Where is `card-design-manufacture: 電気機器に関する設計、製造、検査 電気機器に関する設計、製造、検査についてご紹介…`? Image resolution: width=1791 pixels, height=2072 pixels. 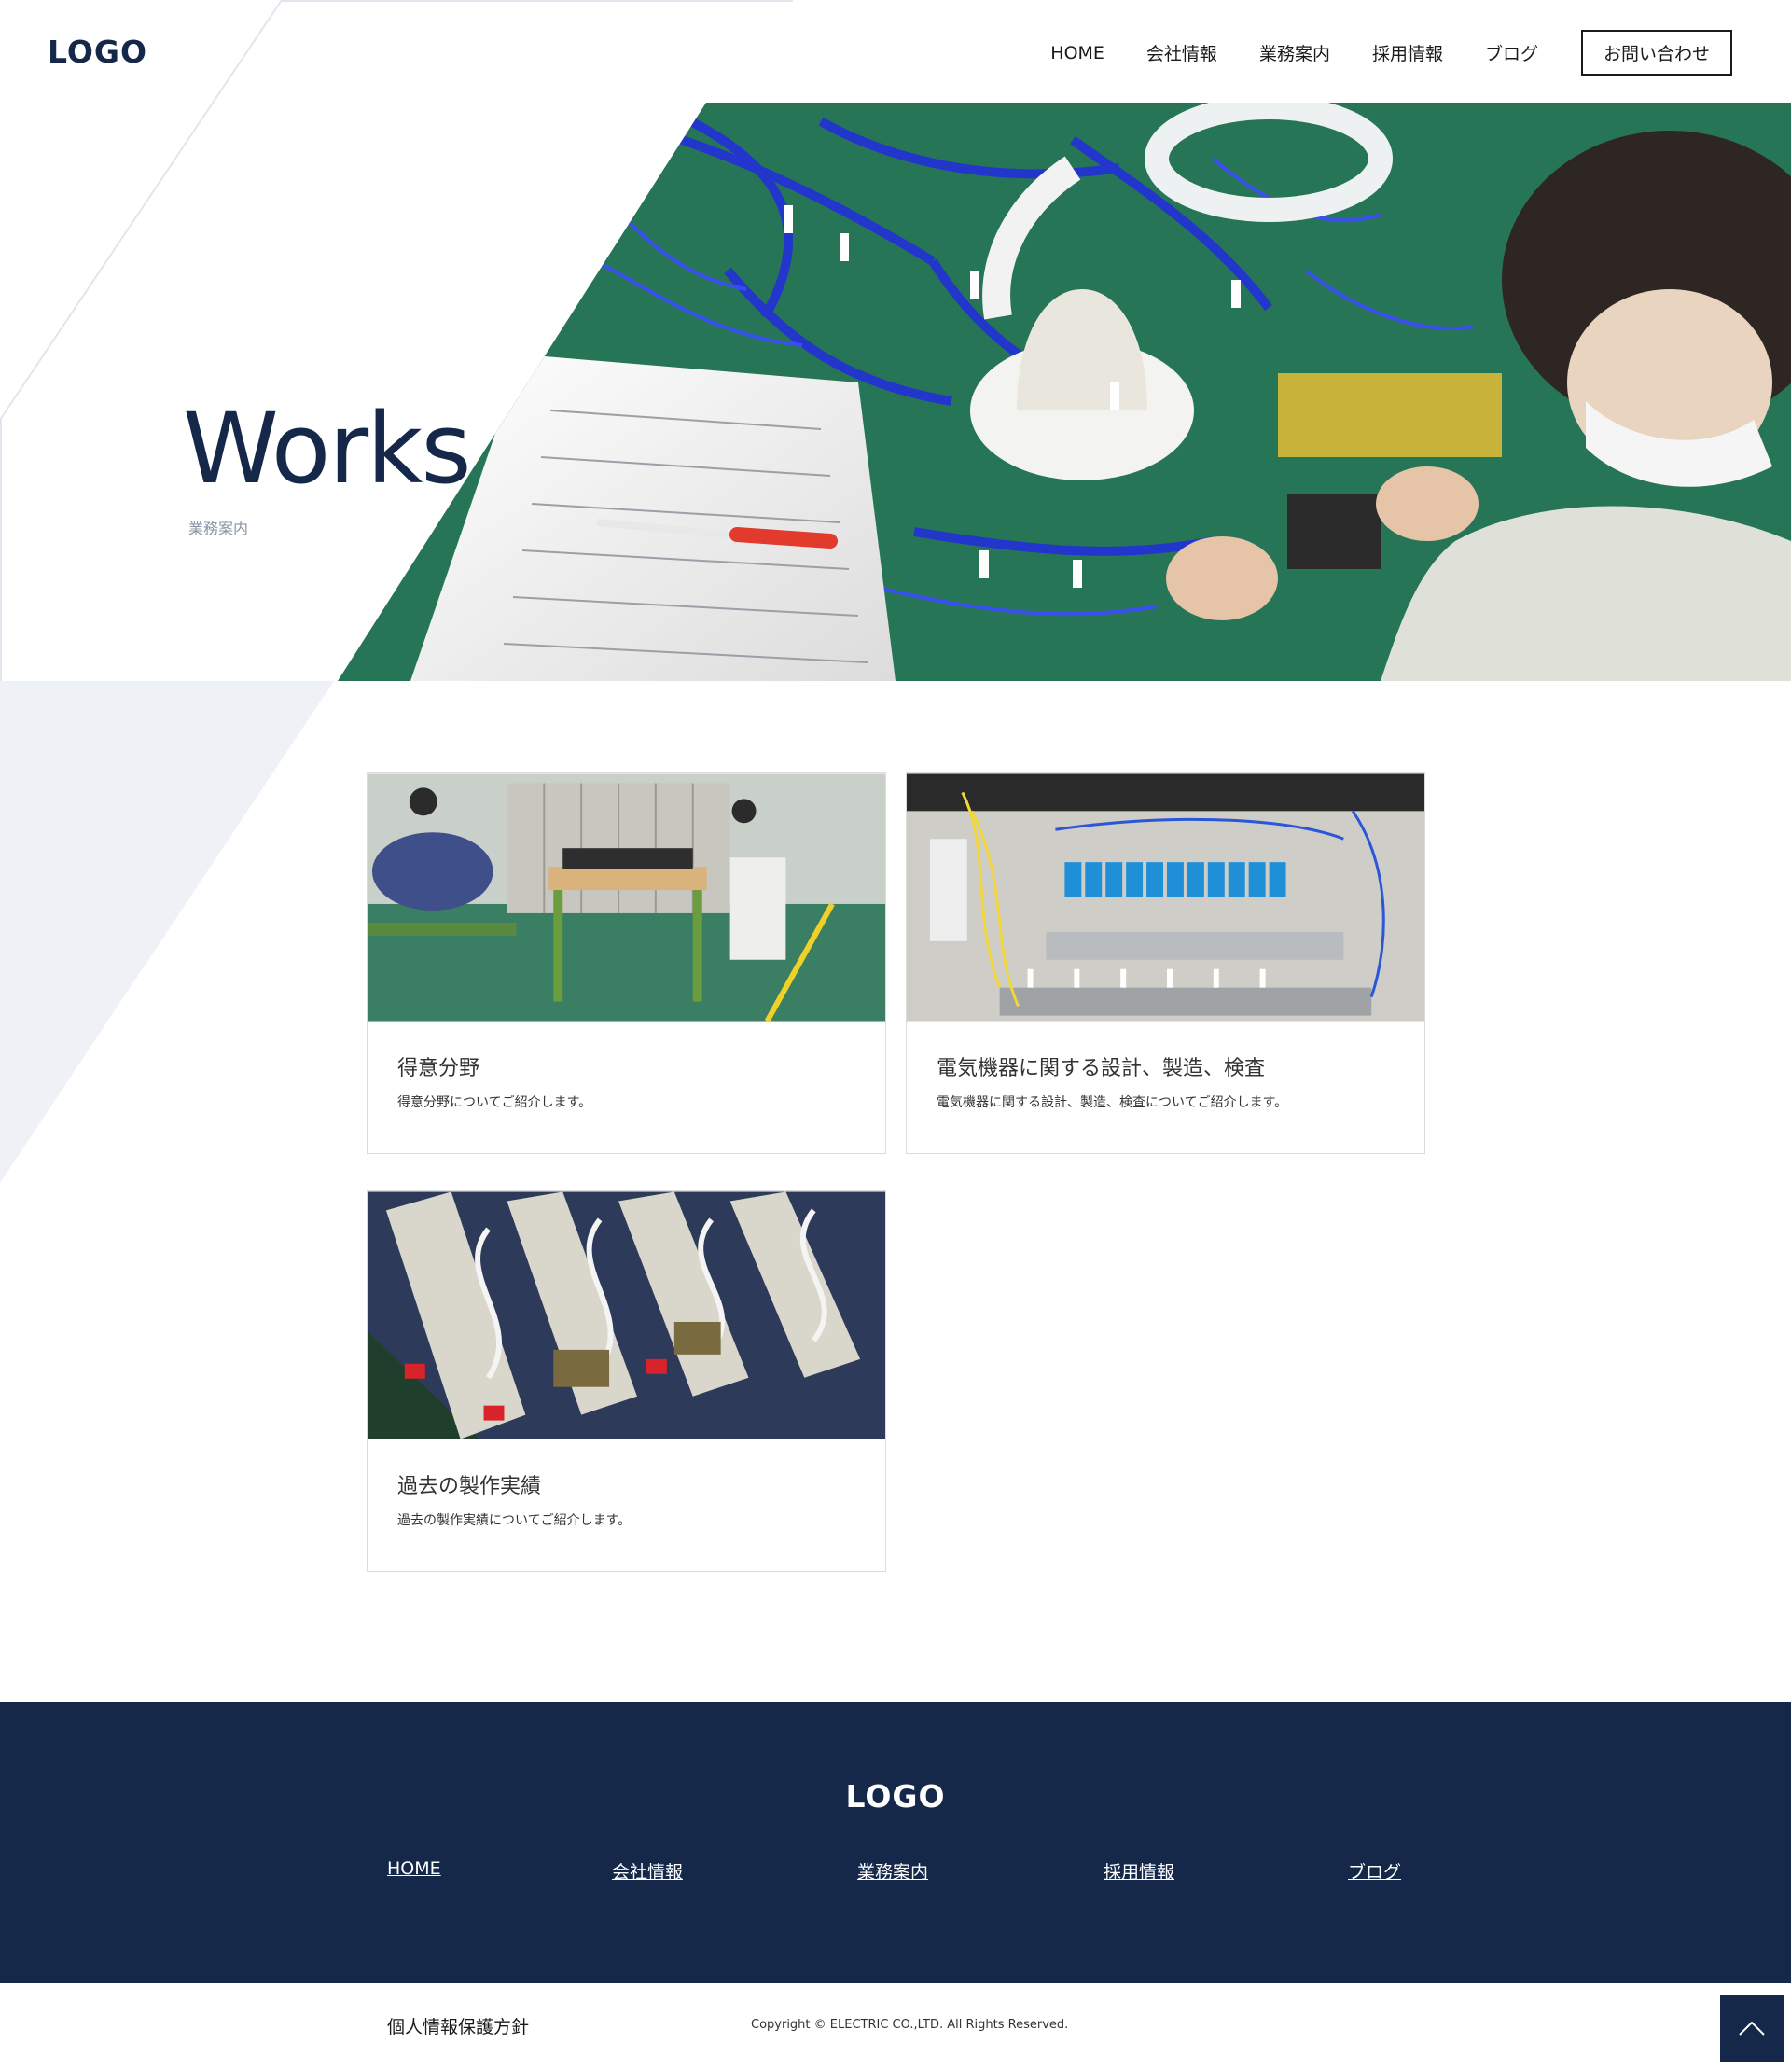
card-design-manufacture: 電気機器に関する設計、製造、検査 電気機器に関する設計、製造、検査についてご紹介… is located at coordinates (1165, 963).